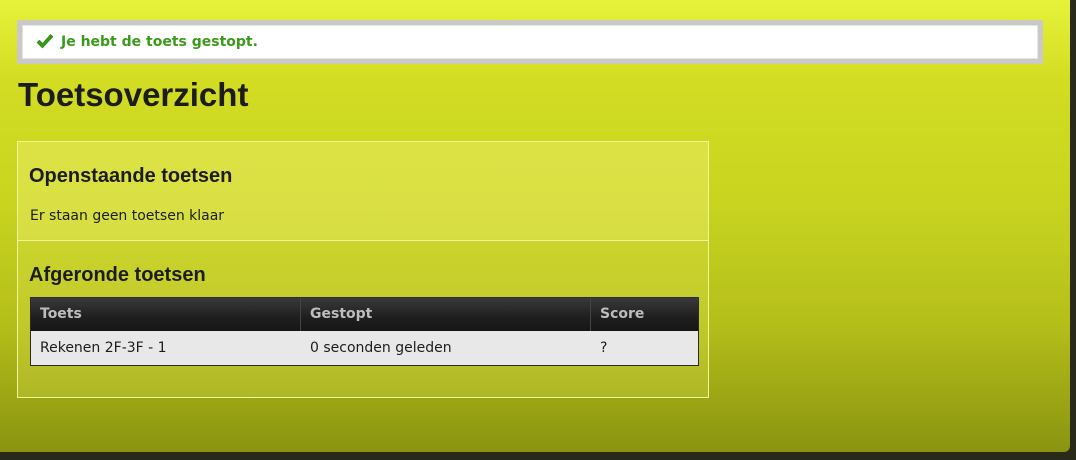 The width and height of the screenshot is (1076, 460). I want to click on success-notice: Je hebt de toets gestopt., so click(530, 42).